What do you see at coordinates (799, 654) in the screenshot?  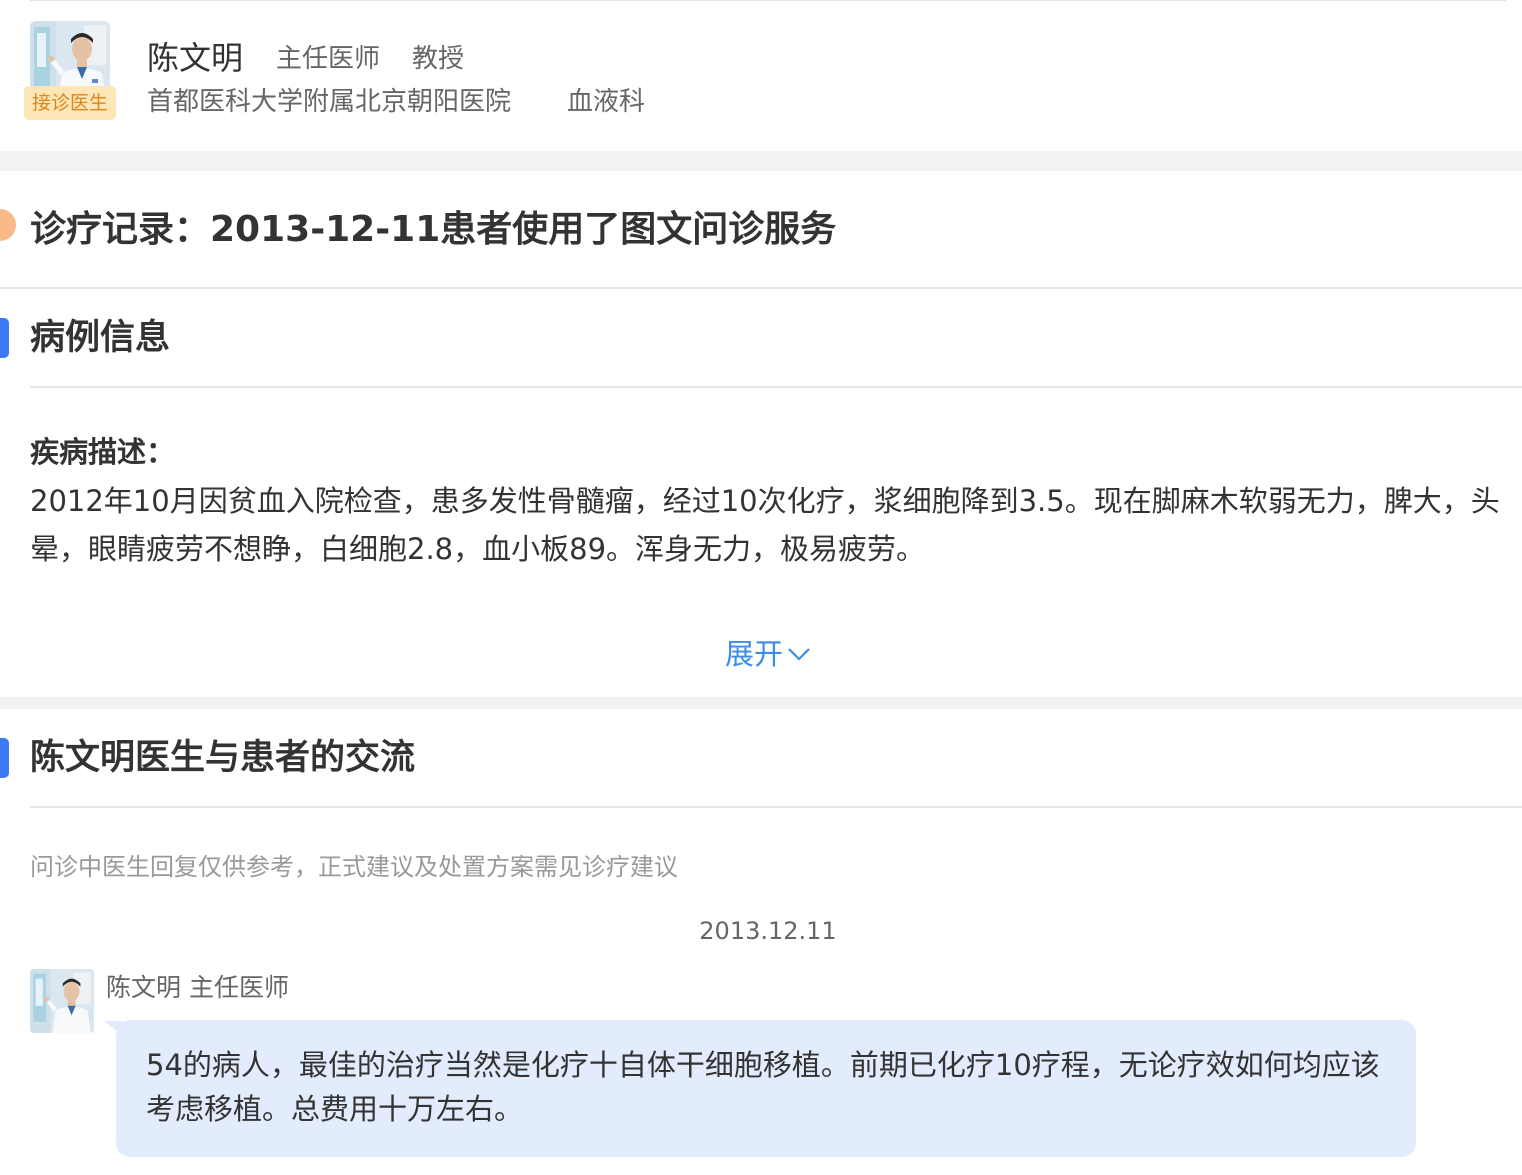 I see `chevron-down-icon` at bounding box center [799, 654].